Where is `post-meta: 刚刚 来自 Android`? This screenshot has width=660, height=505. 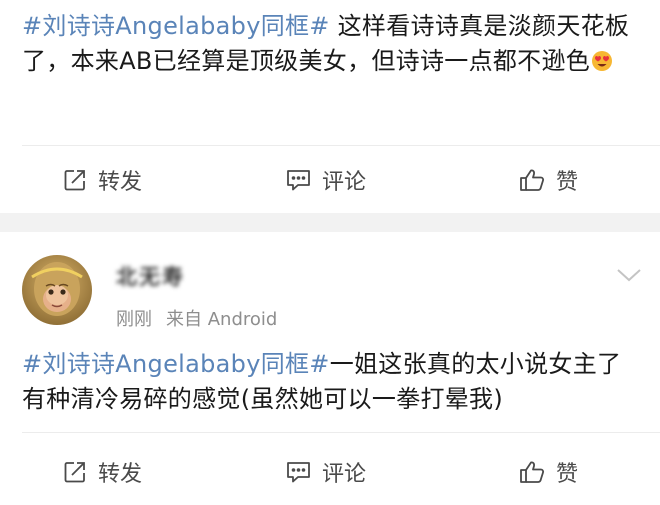
post-meta: 刚刚 来自 Android is located at coordinates (196, 318).